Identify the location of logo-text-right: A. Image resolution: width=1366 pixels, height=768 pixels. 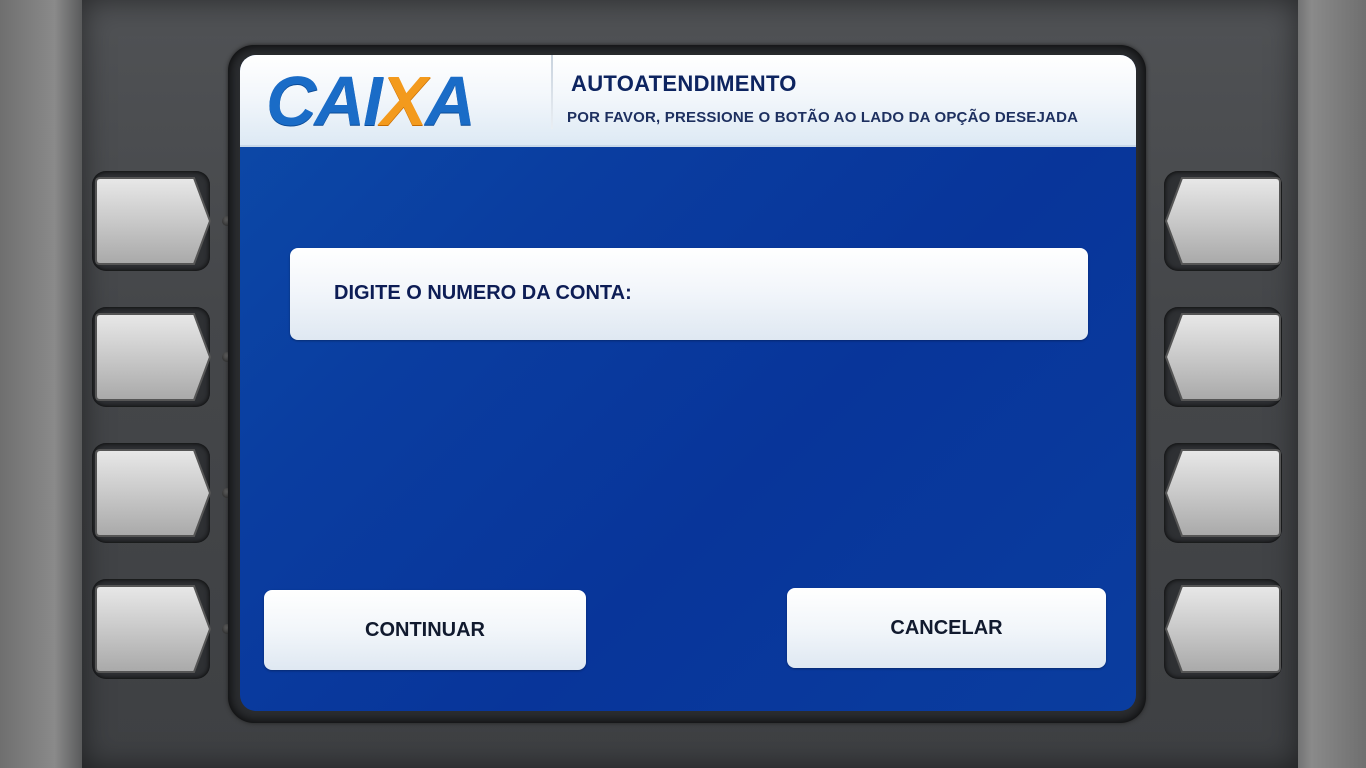
(450, 101).